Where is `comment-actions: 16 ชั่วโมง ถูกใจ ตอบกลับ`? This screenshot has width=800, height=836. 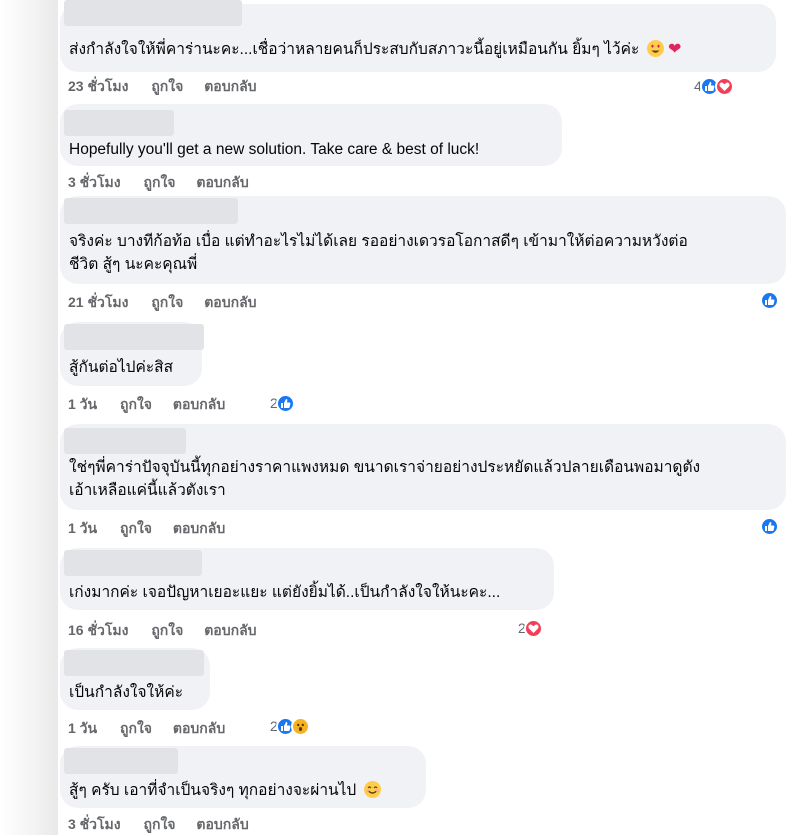 comment-actions: 16 ชั่วโมง ถูกใจ ตอบกลับ is located at coordinates (171, 631).